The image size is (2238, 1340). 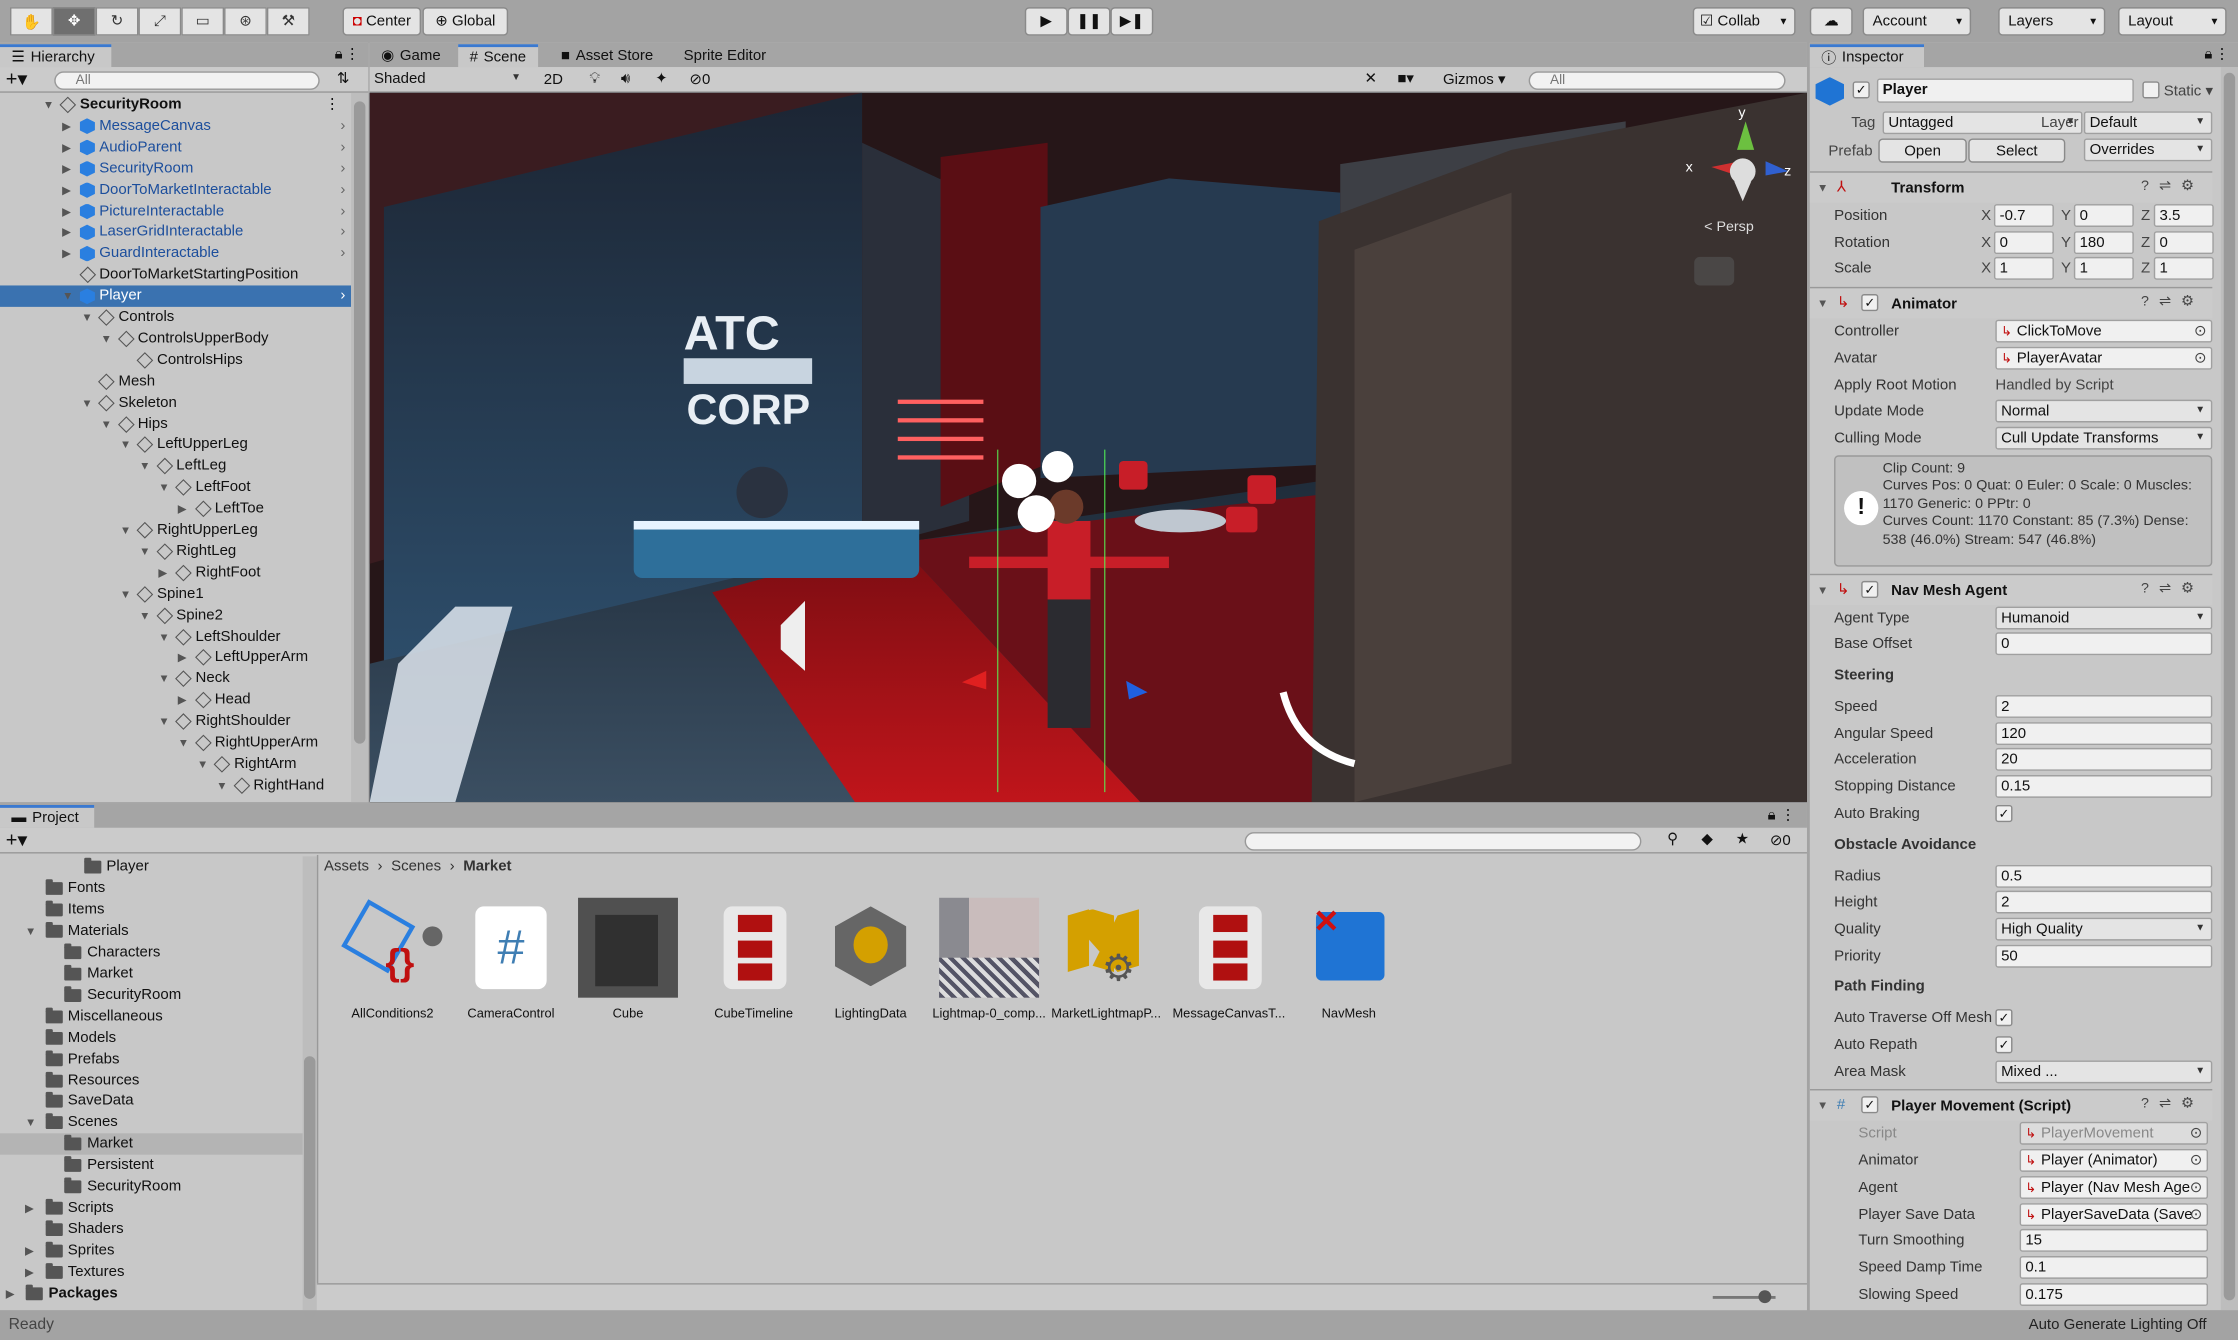 I want to click on search-by-label-icon: ◆, so click(x=1707, y=839).